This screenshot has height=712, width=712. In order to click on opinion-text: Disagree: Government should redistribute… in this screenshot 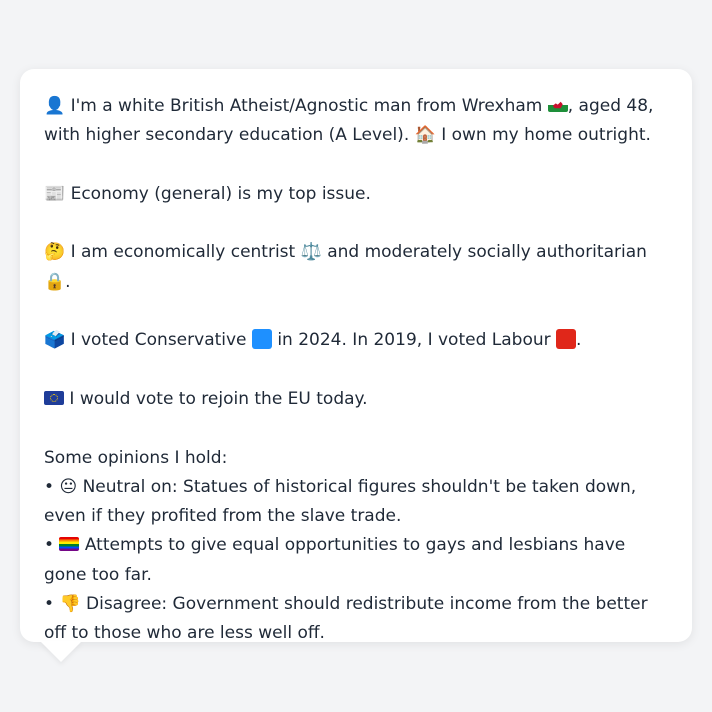, I will do `click(346, 619)`.